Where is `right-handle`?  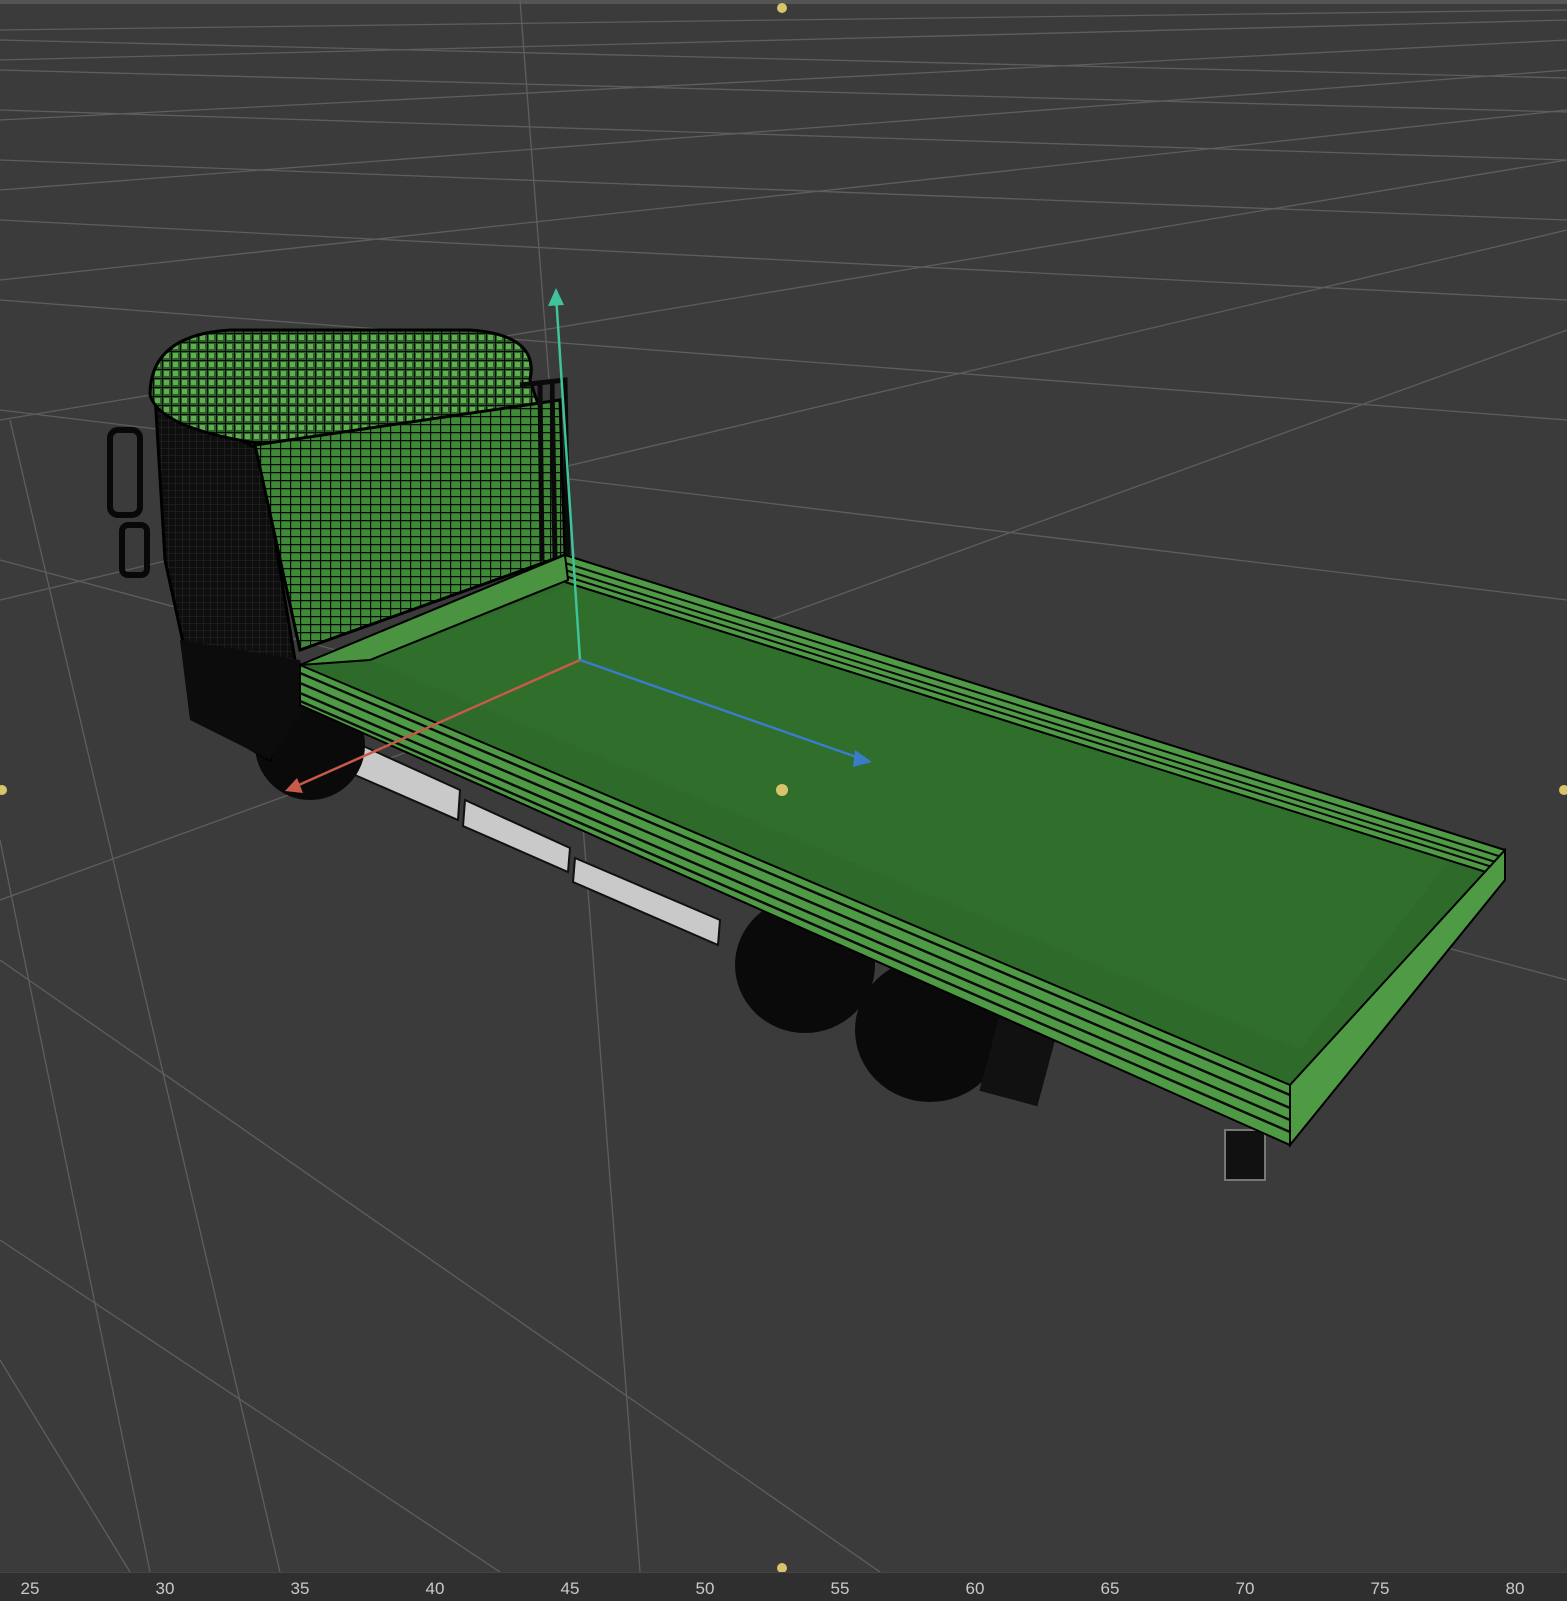
right-handle is located at coordinates (1563, 790).